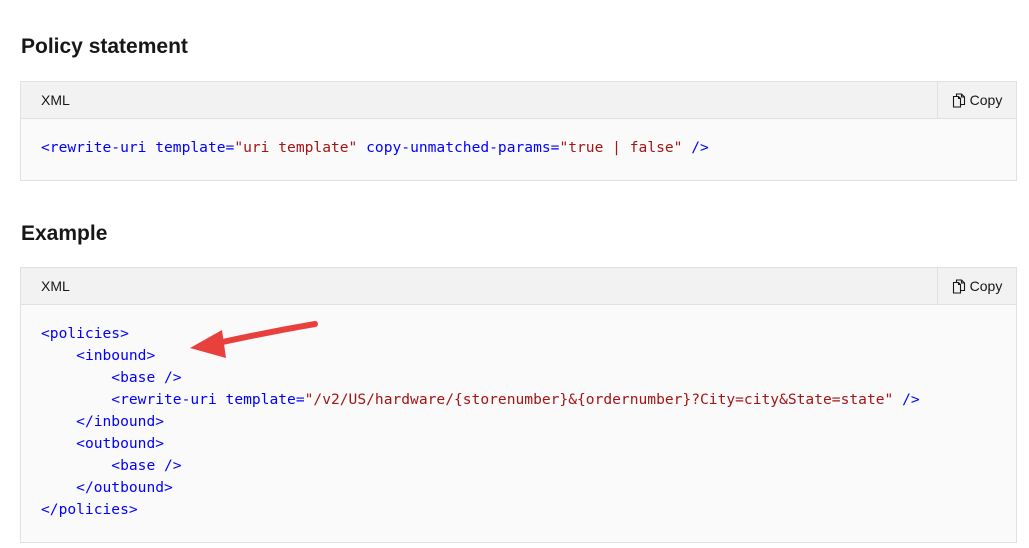  I want to click on xml-value: "uri template", so click(296, 147).